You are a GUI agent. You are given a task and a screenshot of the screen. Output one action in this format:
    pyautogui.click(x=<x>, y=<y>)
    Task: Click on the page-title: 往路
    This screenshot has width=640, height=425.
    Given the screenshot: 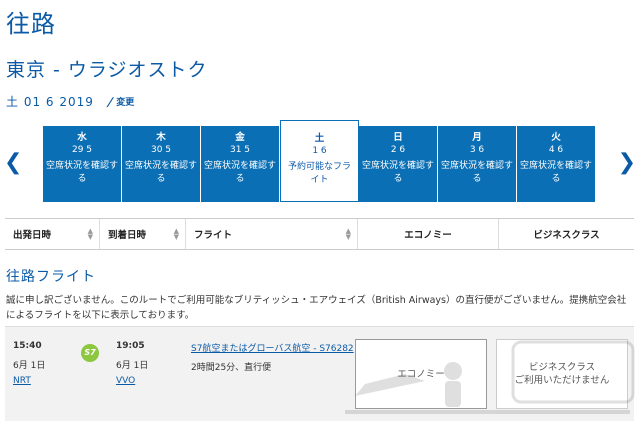 What is the action you would take?
    pyautogui.click(x=31, y=24)
    